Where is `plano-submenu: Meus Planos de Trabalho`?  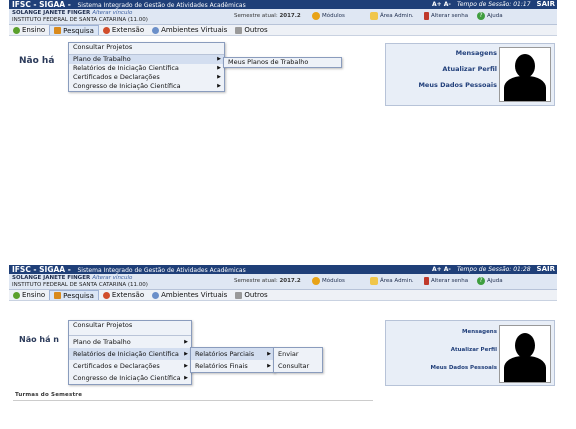
plano-submenu: Meus Planos de Trabalho is located at coordinates (282, 62).